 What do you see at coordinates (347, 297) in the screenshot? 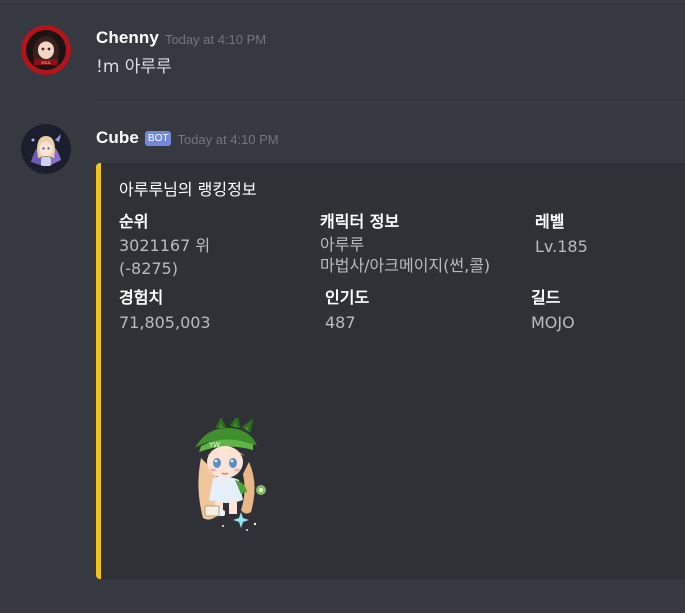
I see `field-fame-name: 인기도` at bounding box center [347, 297].